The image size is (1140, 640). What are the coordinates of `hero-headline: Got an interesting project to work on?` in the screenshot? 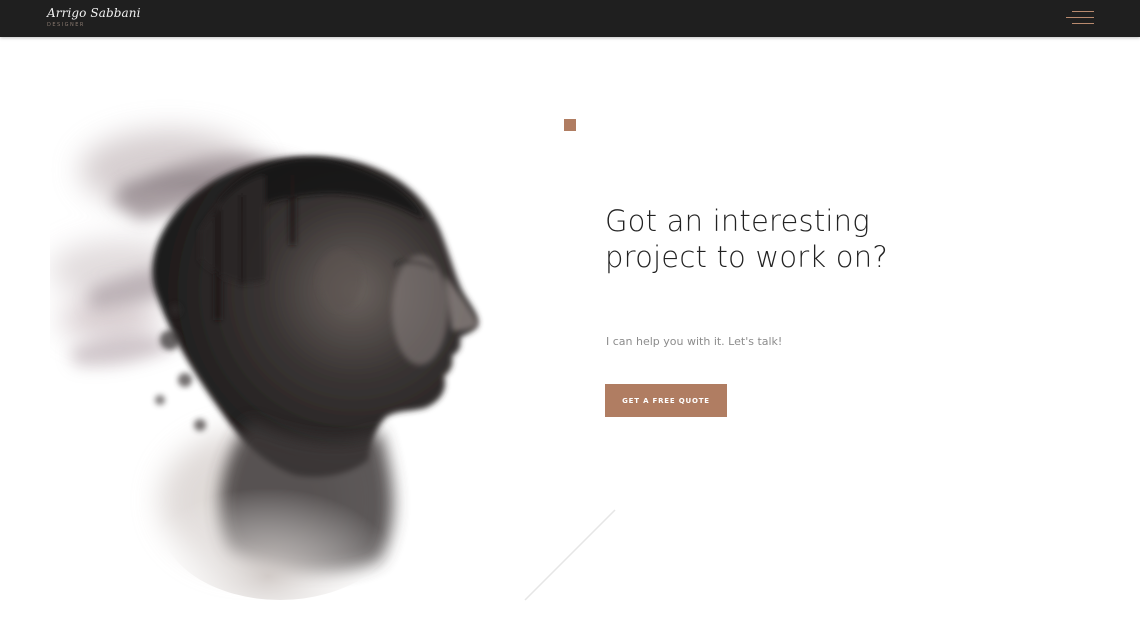 It's located at (746, 239).